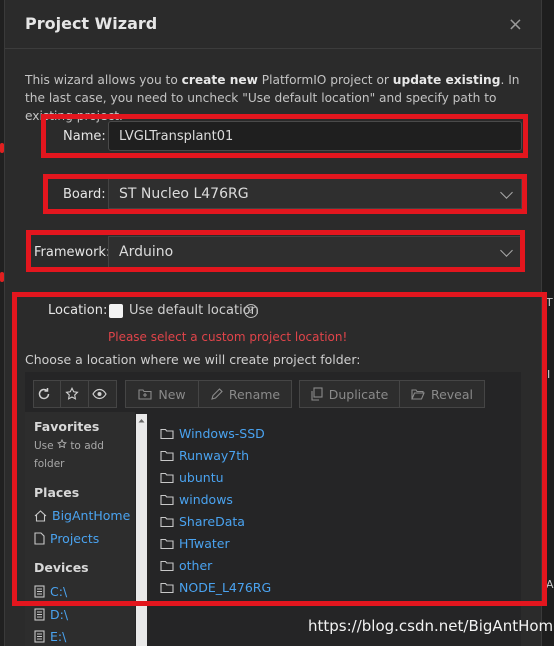  Describe the element at coordinates (141, 420) in the screenshot. I see `scroll-up-arrow-icon` at that location.